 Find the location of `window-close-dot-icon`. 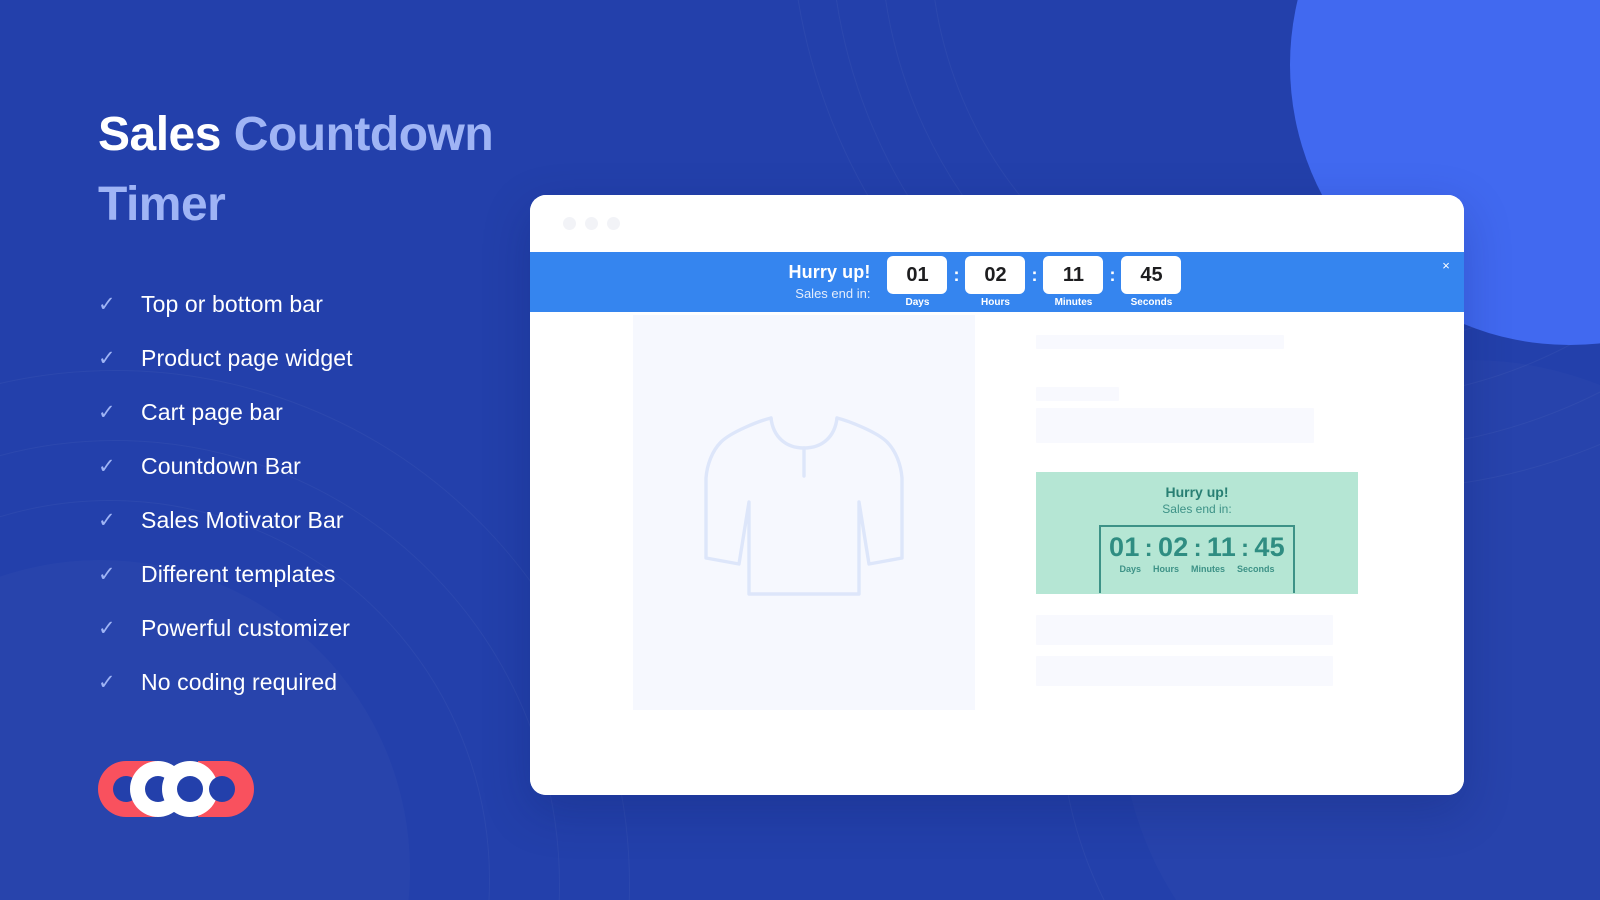

window-close-dot-icon is located at coordinates (569, 223).